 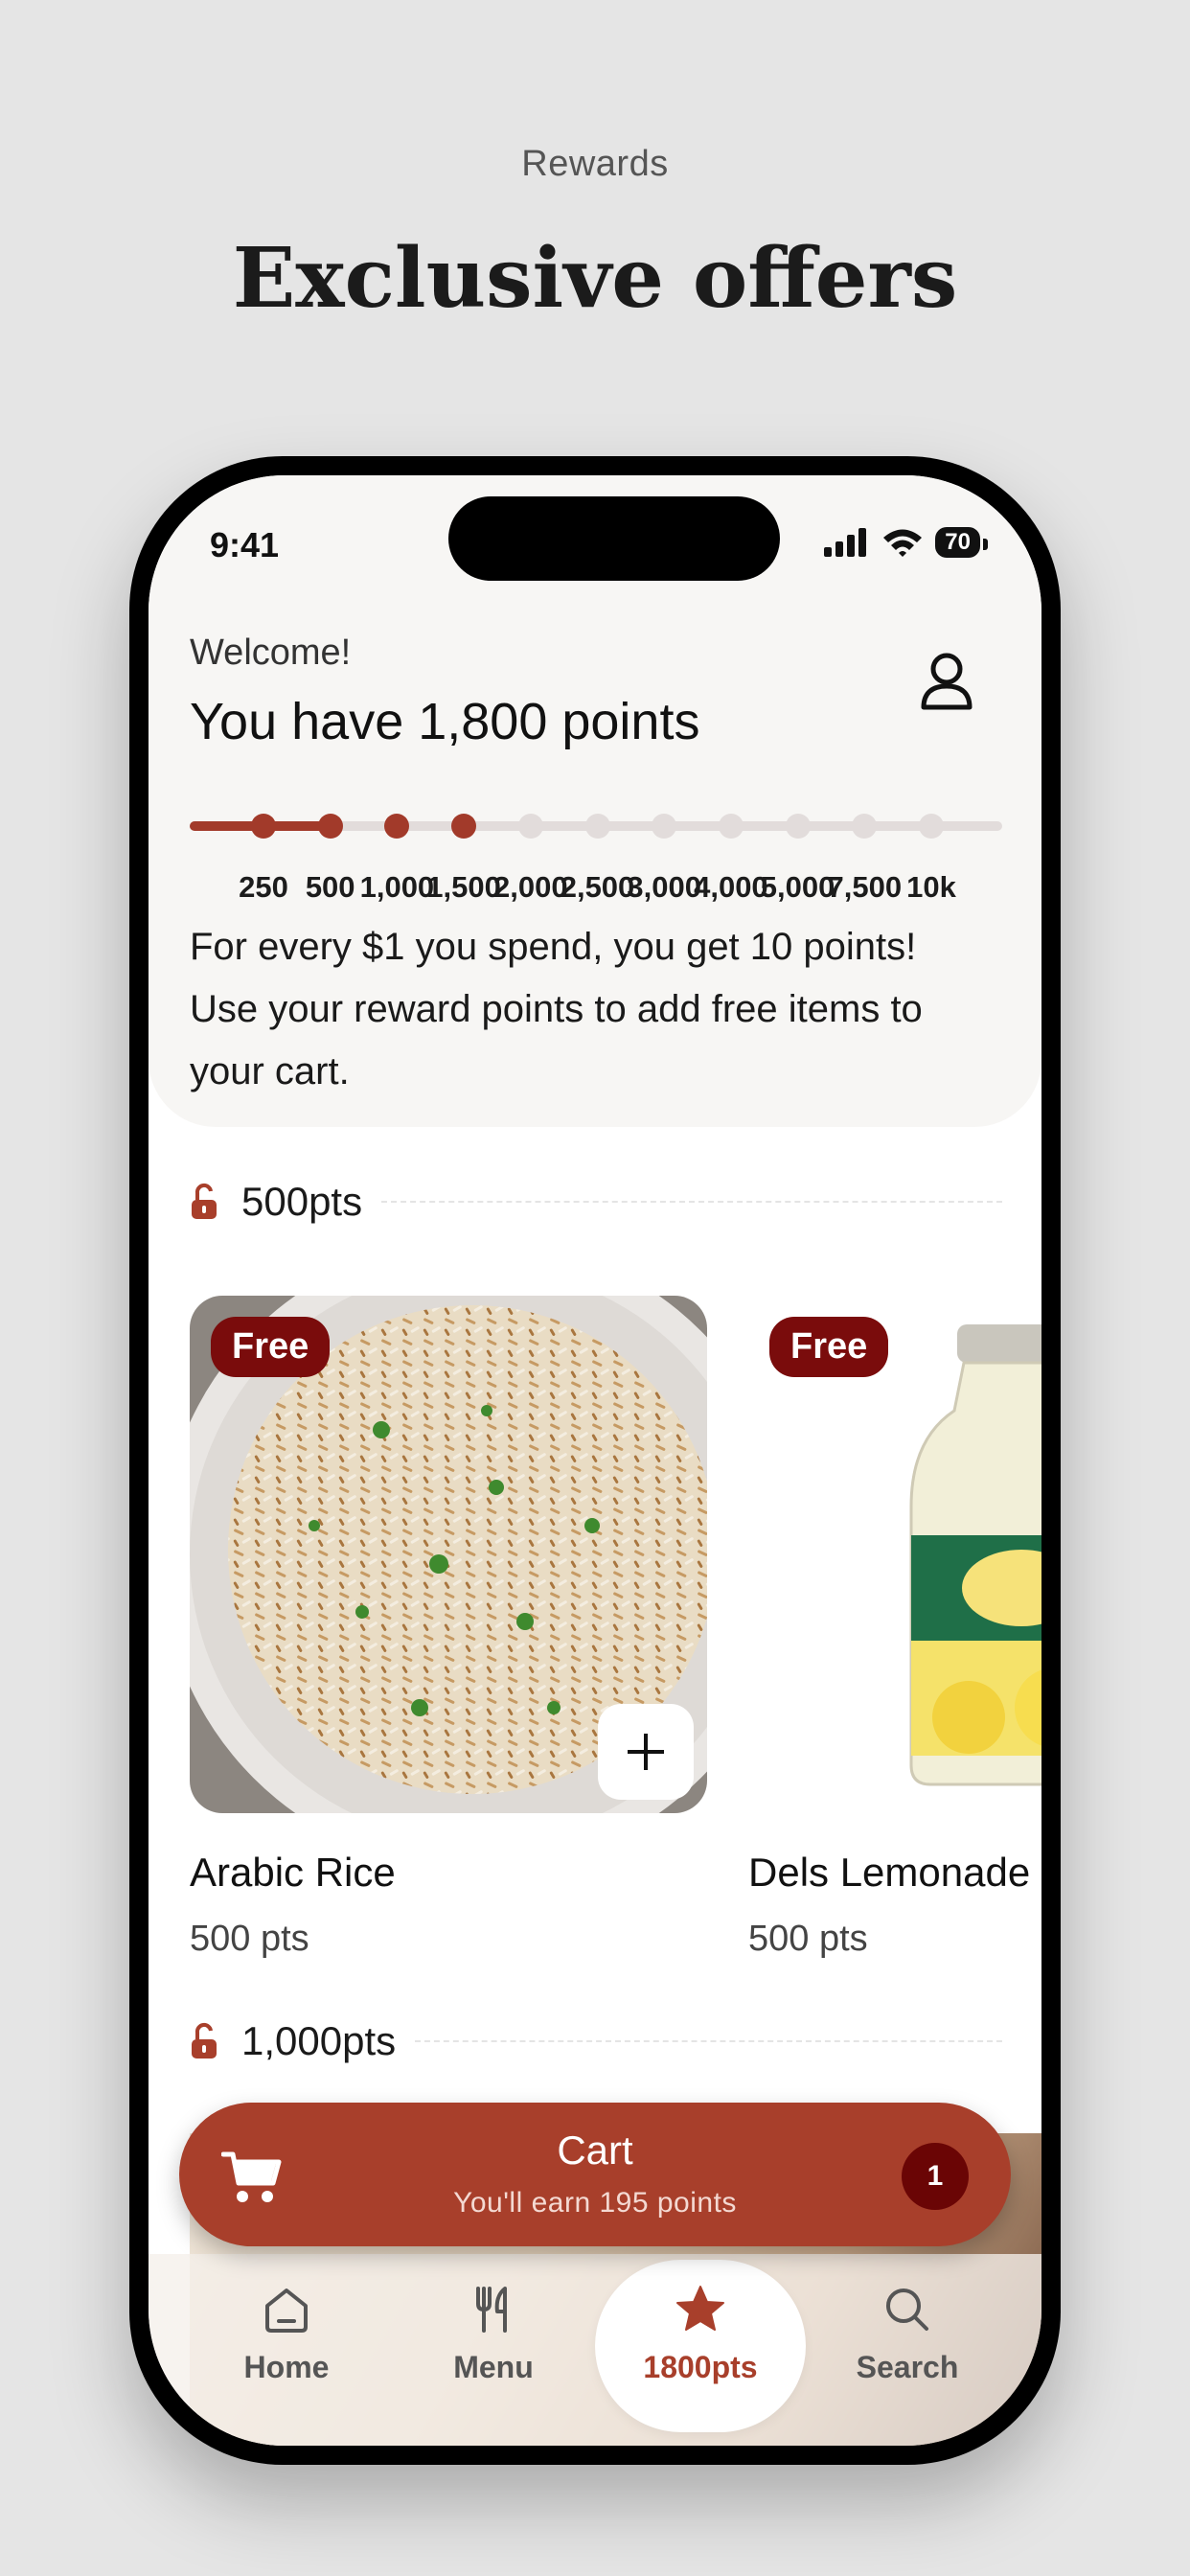 What do you see at coordinates (907, 2309) in the screenshot?
I see `search-icon` at bounding box center [907, 2309].